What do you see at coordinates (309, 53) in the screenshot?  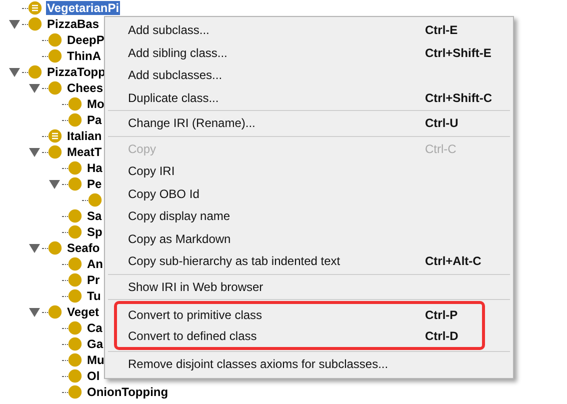 I see `menu-item: Add sibling class... Ctrl+Shift-E` at bounding box center [309, 53].